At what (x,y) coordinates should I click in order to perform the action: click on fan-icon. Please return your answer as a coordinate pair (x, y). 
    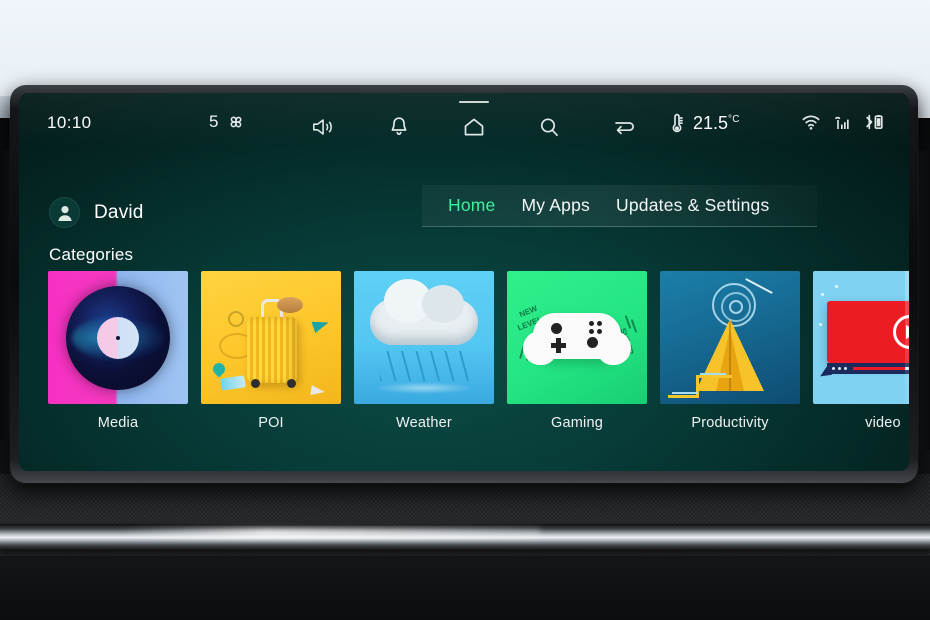
    Looking at the image, I should click on (236, 122).